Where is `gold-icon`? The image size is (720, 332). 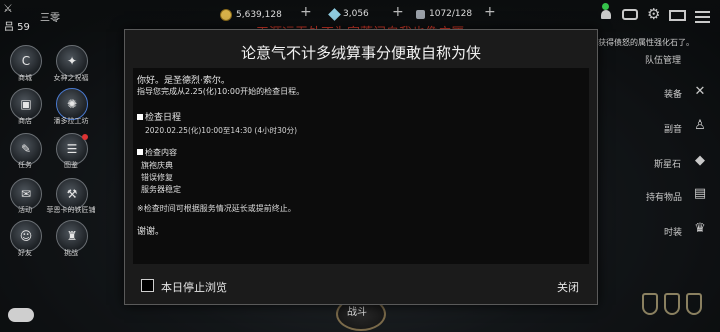
gold-icon is located at coordinates (226, 15).